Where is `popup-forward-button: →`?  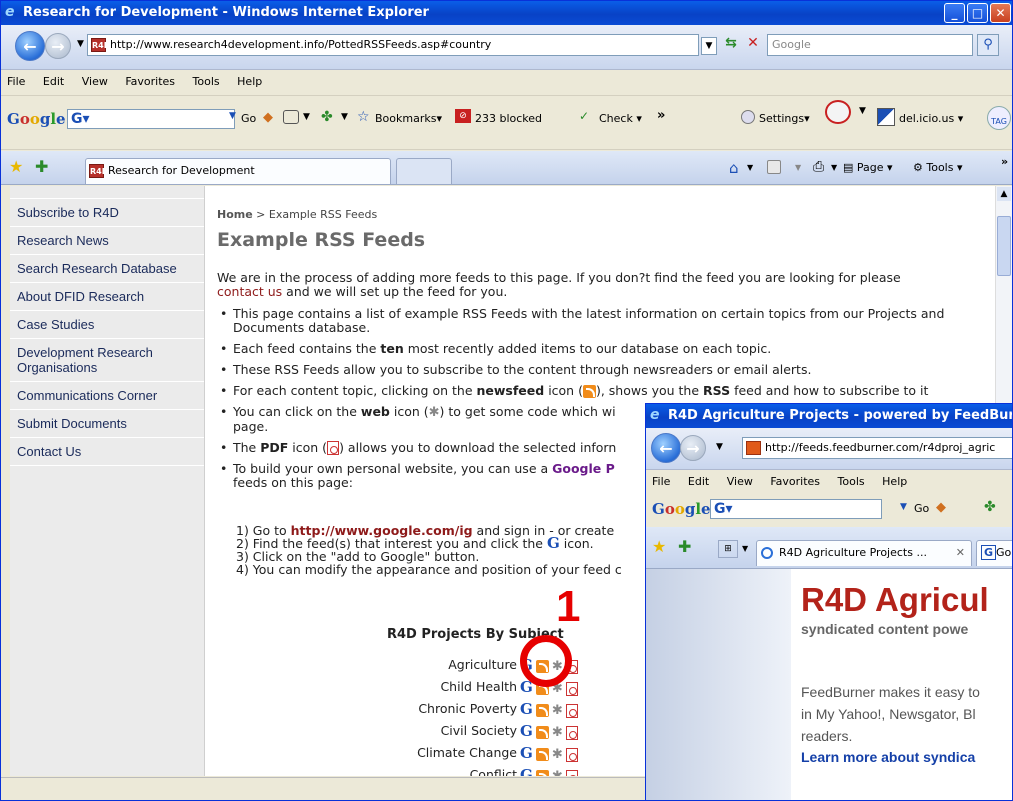
popup-forward-button: → is located at coordinates (693, 448).